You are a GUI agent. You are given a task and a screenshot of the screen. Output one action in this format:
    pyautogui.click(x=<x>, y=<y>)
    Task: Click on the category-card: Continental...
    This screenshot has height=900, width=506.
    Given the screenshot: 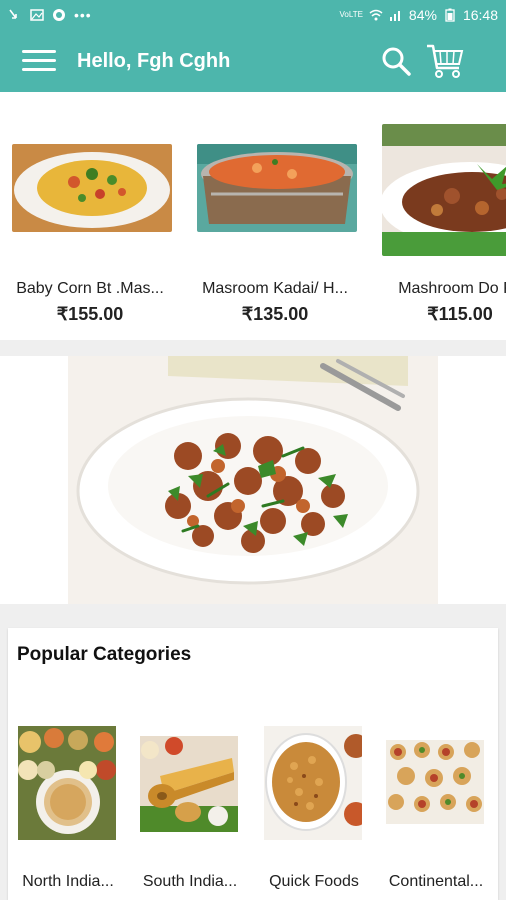 What is the action you would take?
    pyautogui.click(x=433, y=813)
    